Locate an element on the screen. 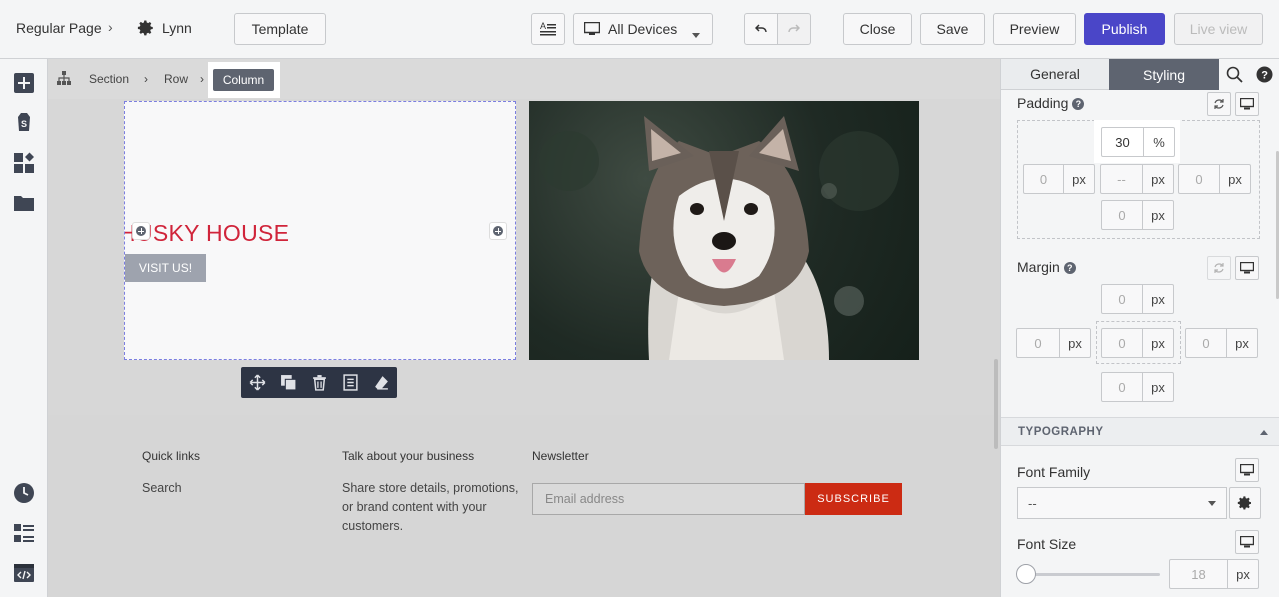 The width and height of the screenshot is (1279, 597). font-settings-button is located at coordinates (1245, 503).